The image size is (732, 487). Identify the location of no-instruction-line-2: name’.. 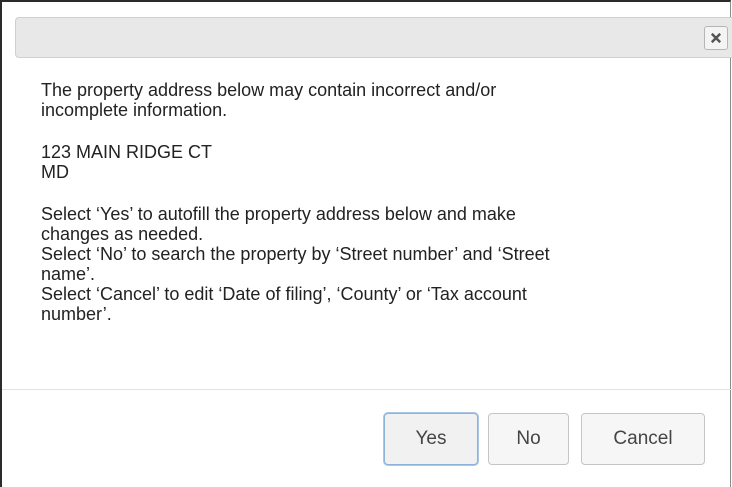
(68, 274).